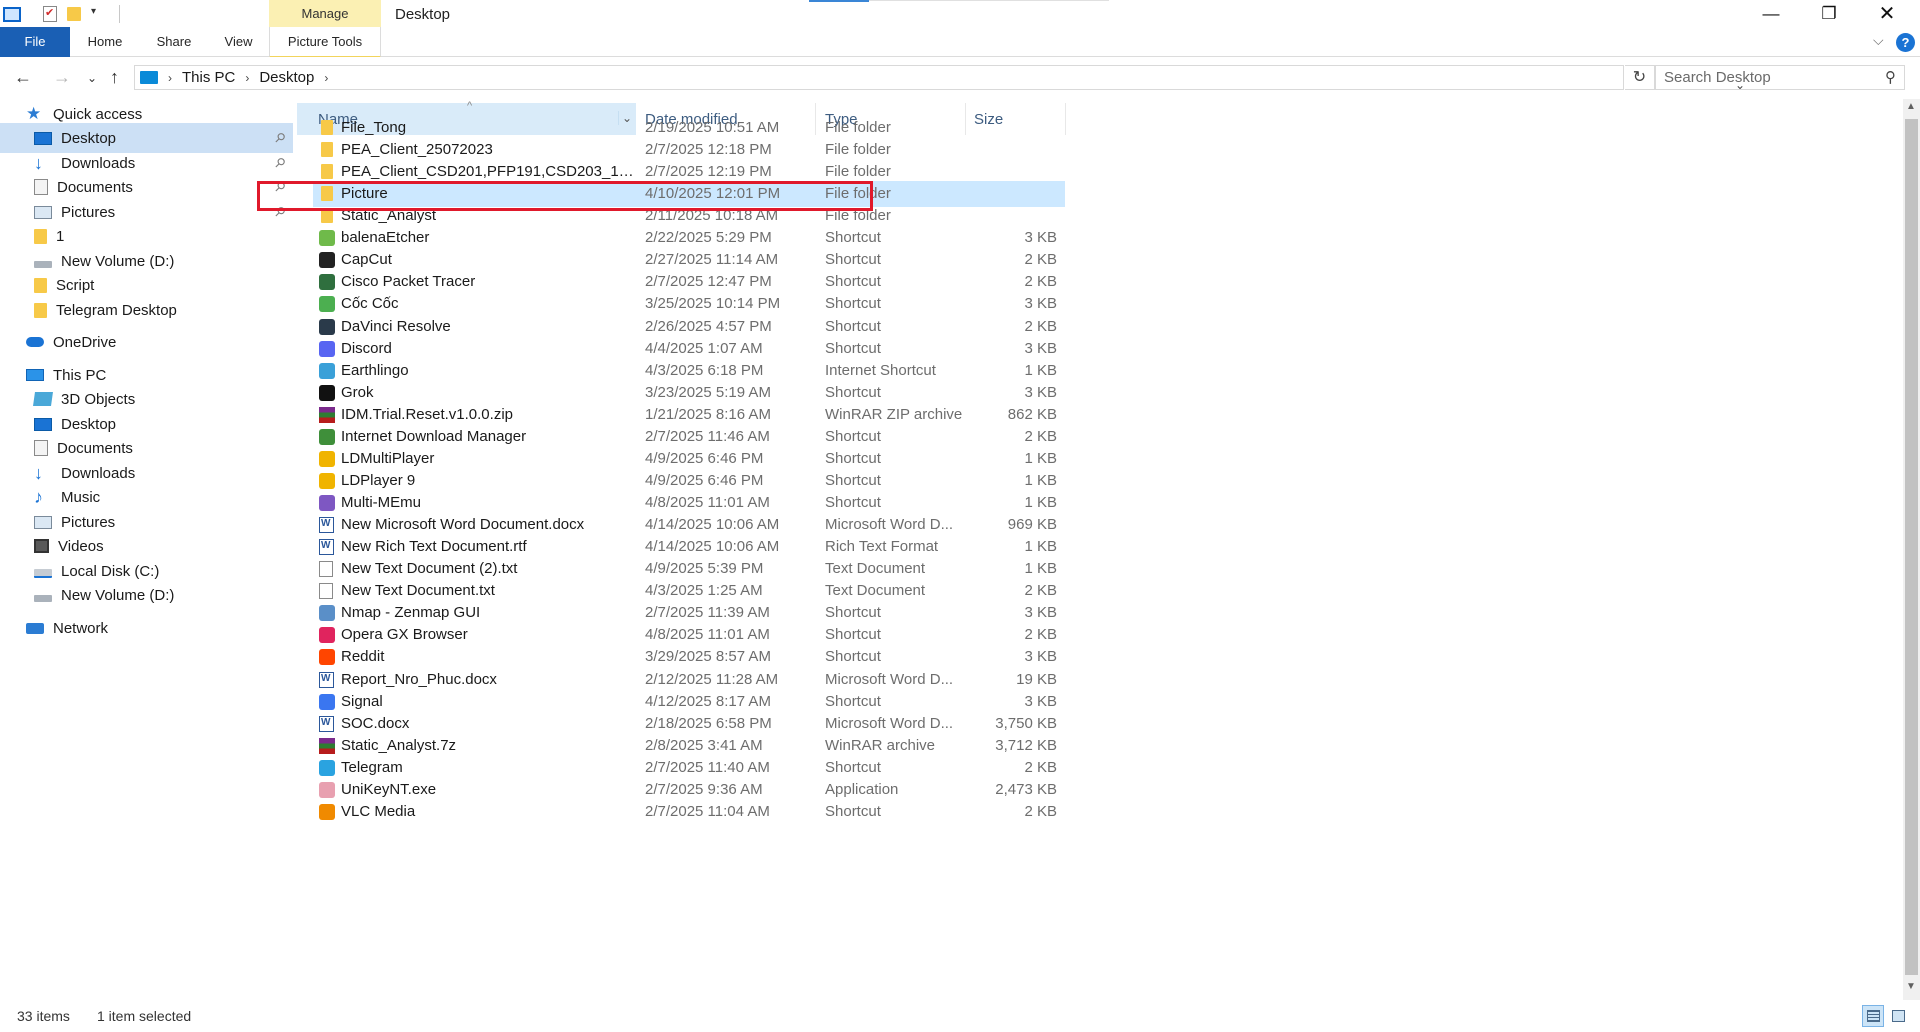 The image size is (1920, 1032). I want to click on sidebar-item-label: This PC, so click(80, 375).